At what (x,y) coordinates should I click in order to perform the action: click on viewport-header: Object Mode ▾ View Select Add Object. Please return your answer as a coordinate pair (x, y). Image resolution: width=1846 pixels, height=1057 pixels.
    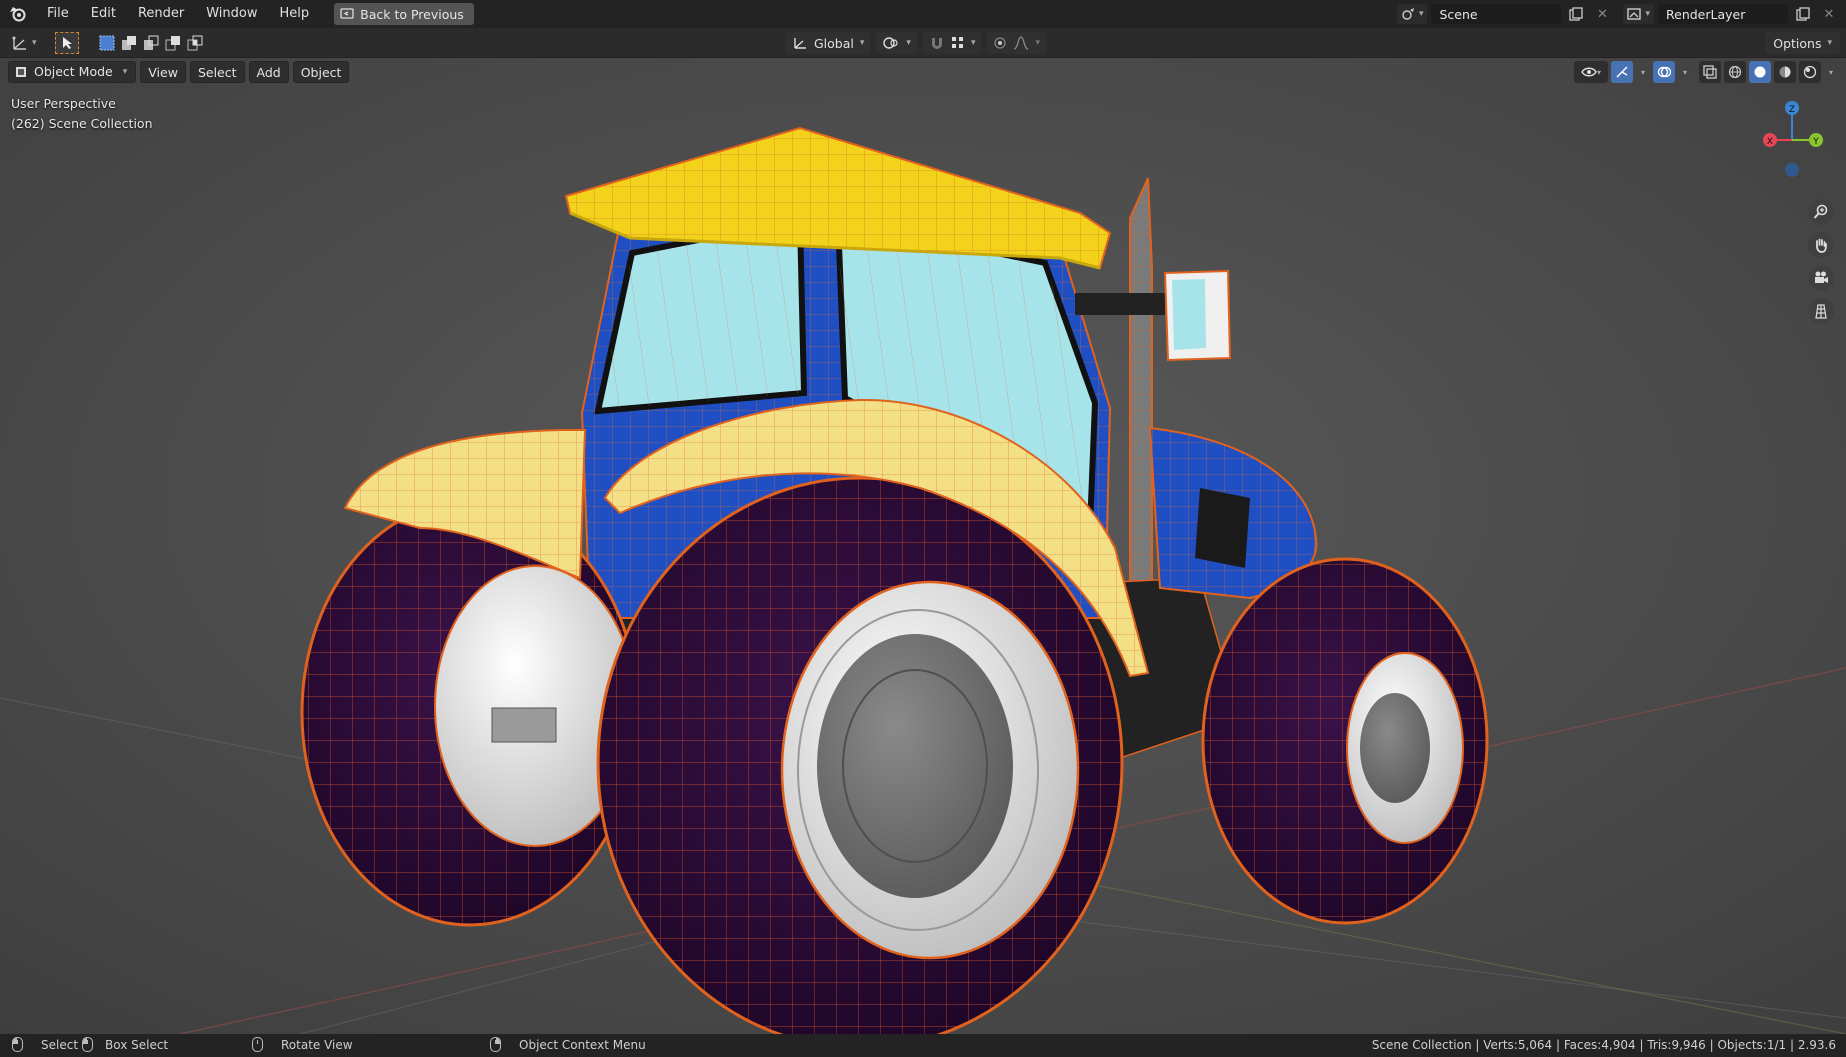
    Looking at the image, I should click on (179, 72).